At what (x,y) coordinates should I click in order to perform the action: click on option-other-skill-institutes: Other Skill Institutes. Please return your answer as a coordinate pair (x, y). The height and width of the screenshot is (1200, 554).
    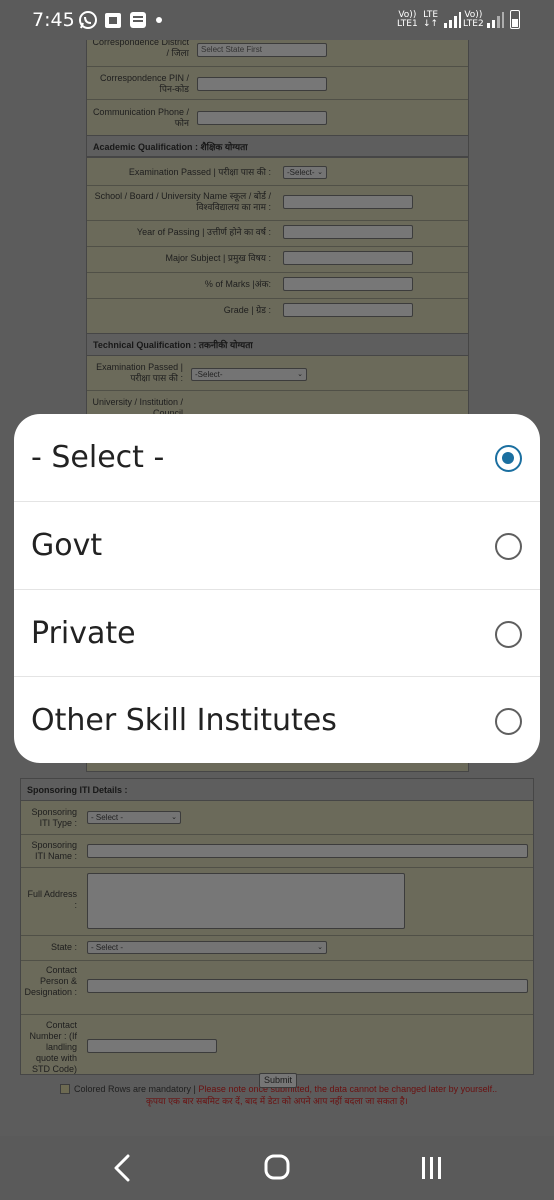
    Looking at the image, I should click on (277, 719).